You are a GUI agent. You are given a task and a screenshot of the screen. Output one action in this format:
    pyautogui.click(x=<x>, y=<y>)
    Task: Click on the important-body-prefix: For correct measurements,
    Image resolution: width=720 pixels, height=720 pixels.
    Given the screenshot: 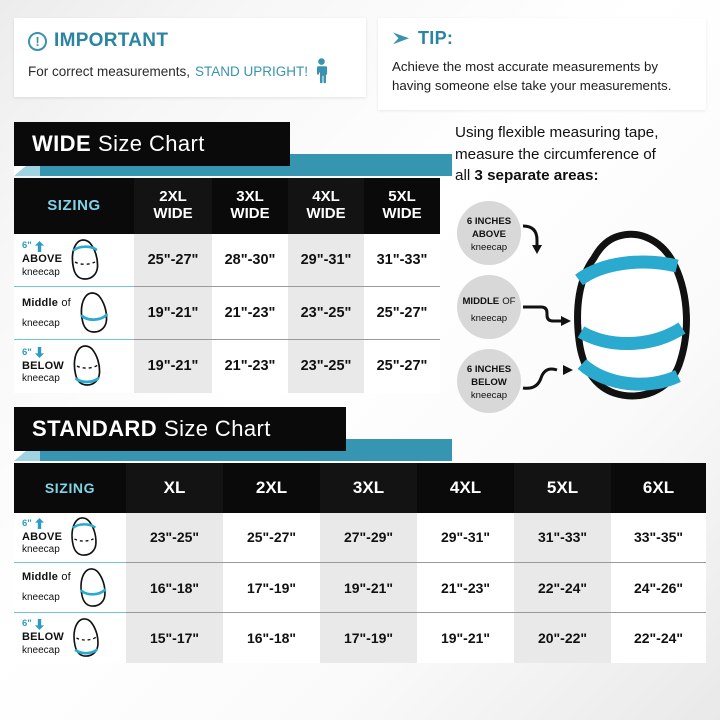 What is the action you would take?
    pyautogui.click(x=109, y=71)
    